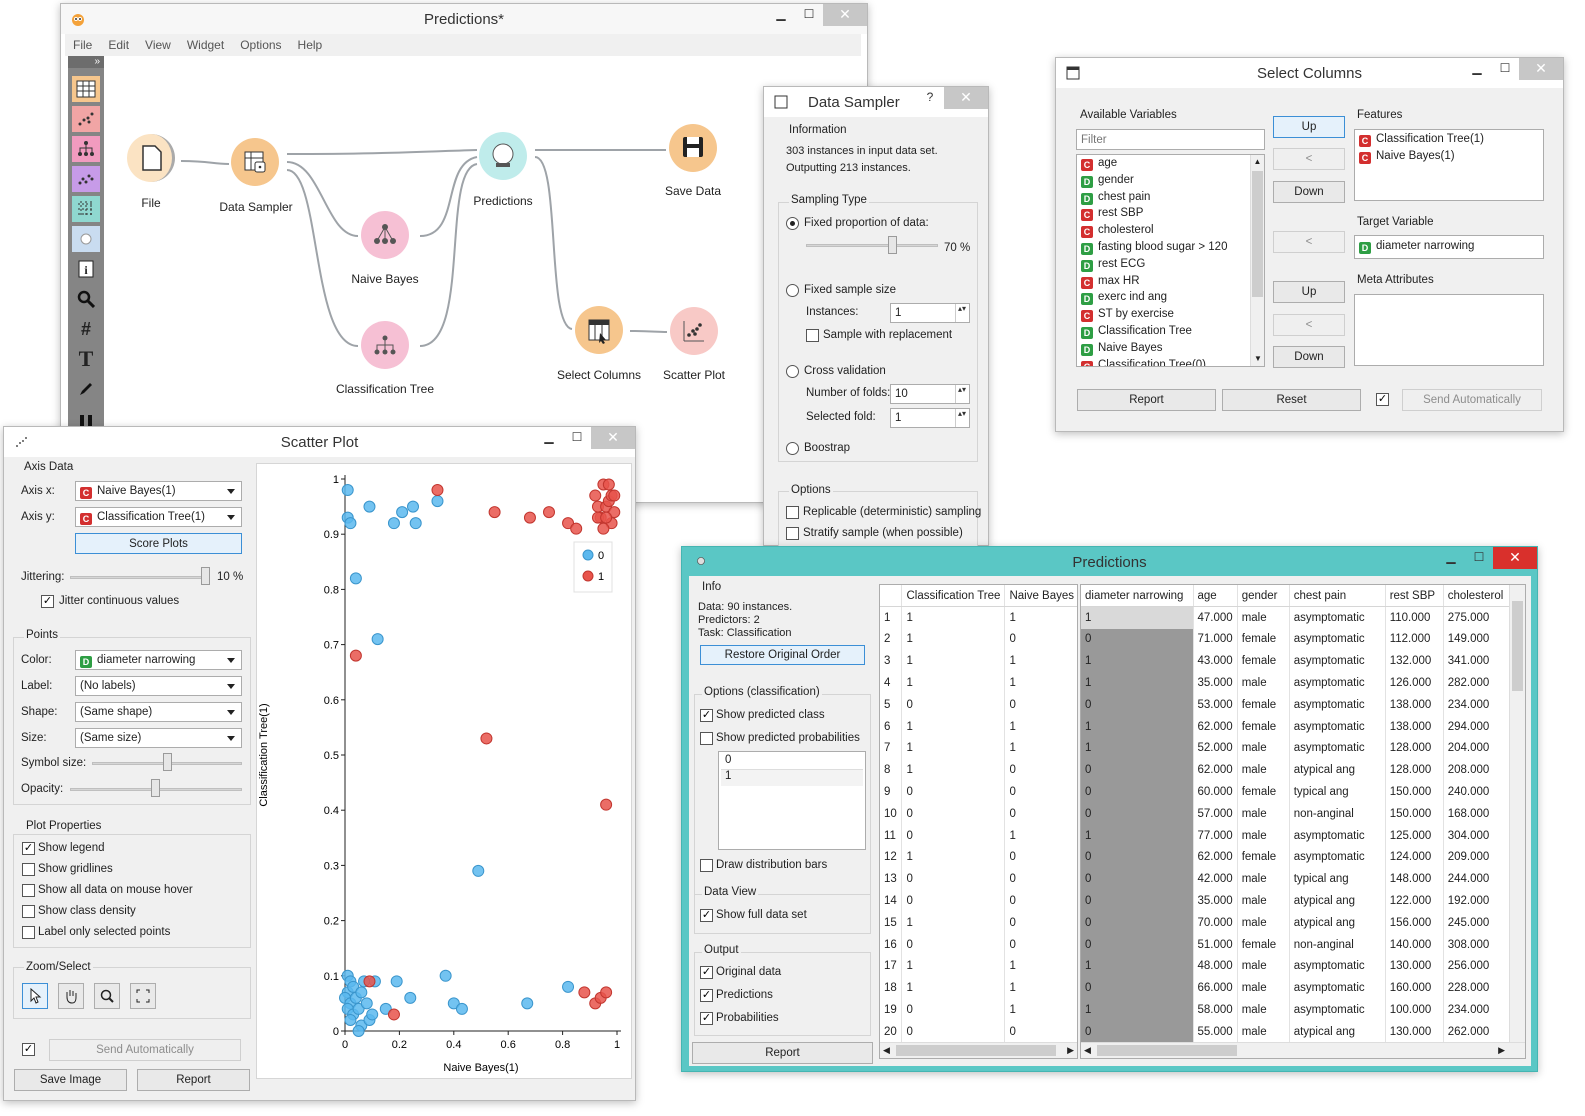  I want to click on table-row: 500, so click(978, 704).